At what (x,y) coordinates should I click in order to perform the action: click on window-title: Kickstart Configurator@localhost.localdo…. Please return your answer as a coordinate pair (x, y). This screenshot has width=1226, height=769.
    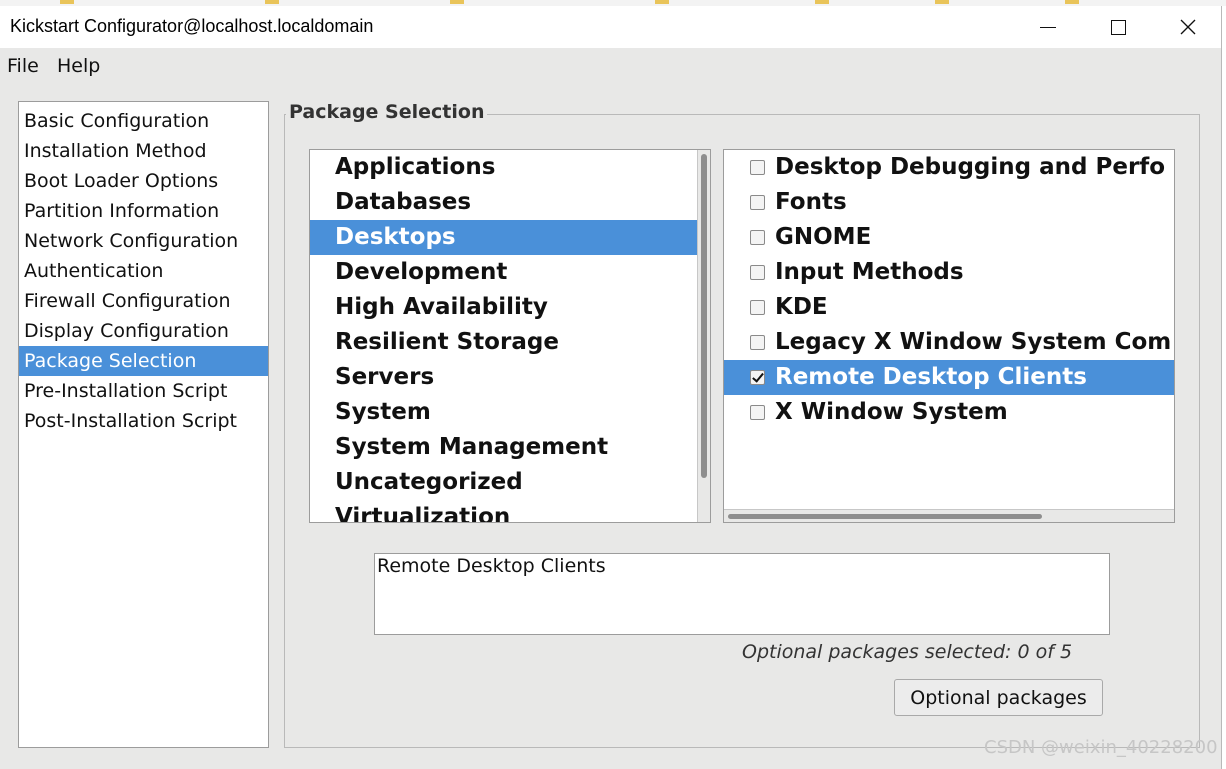
    Looking at the image, I should click on (192, 26).